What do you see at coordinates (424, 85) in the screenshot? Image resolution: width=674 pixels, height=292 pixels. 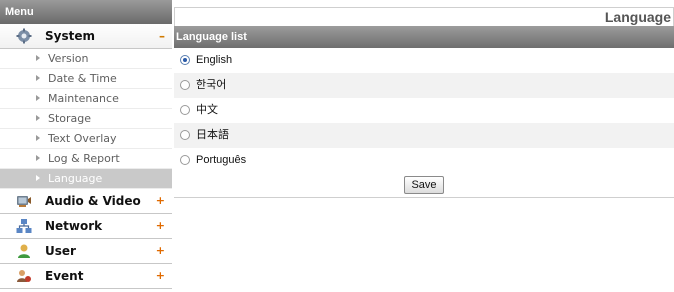 I see `language-option-korean: 한국어` at bounding box center [424, 85].